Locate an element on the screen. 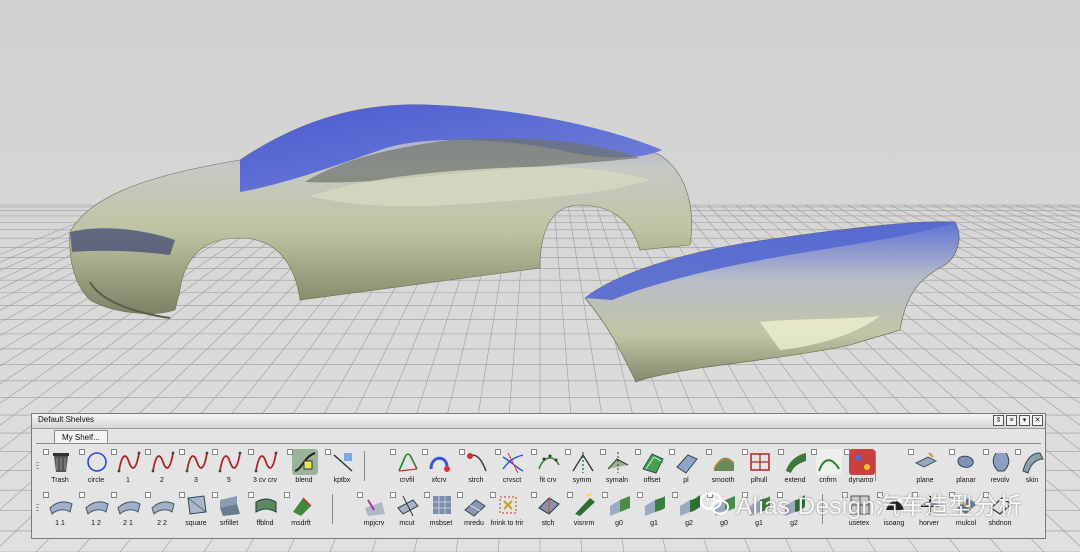  smooth-icon is located at coordinates (724, 462).